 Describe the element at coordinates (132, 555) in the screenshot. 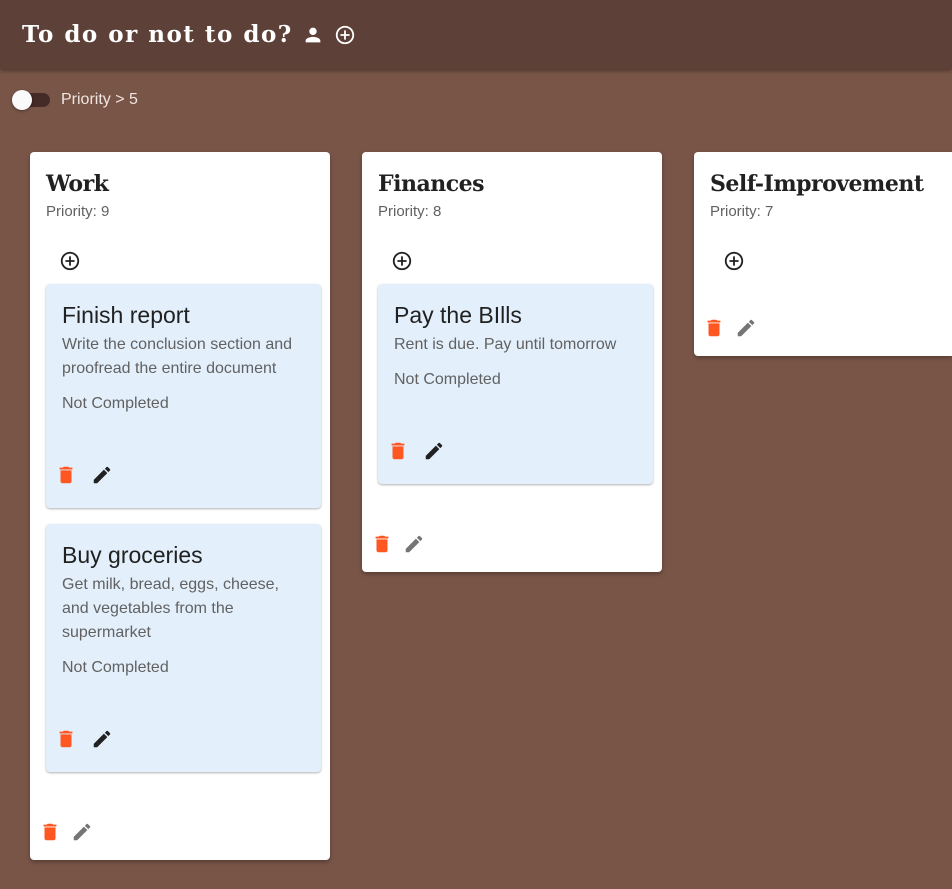

I see `task-title: Buy groceries` at that location.